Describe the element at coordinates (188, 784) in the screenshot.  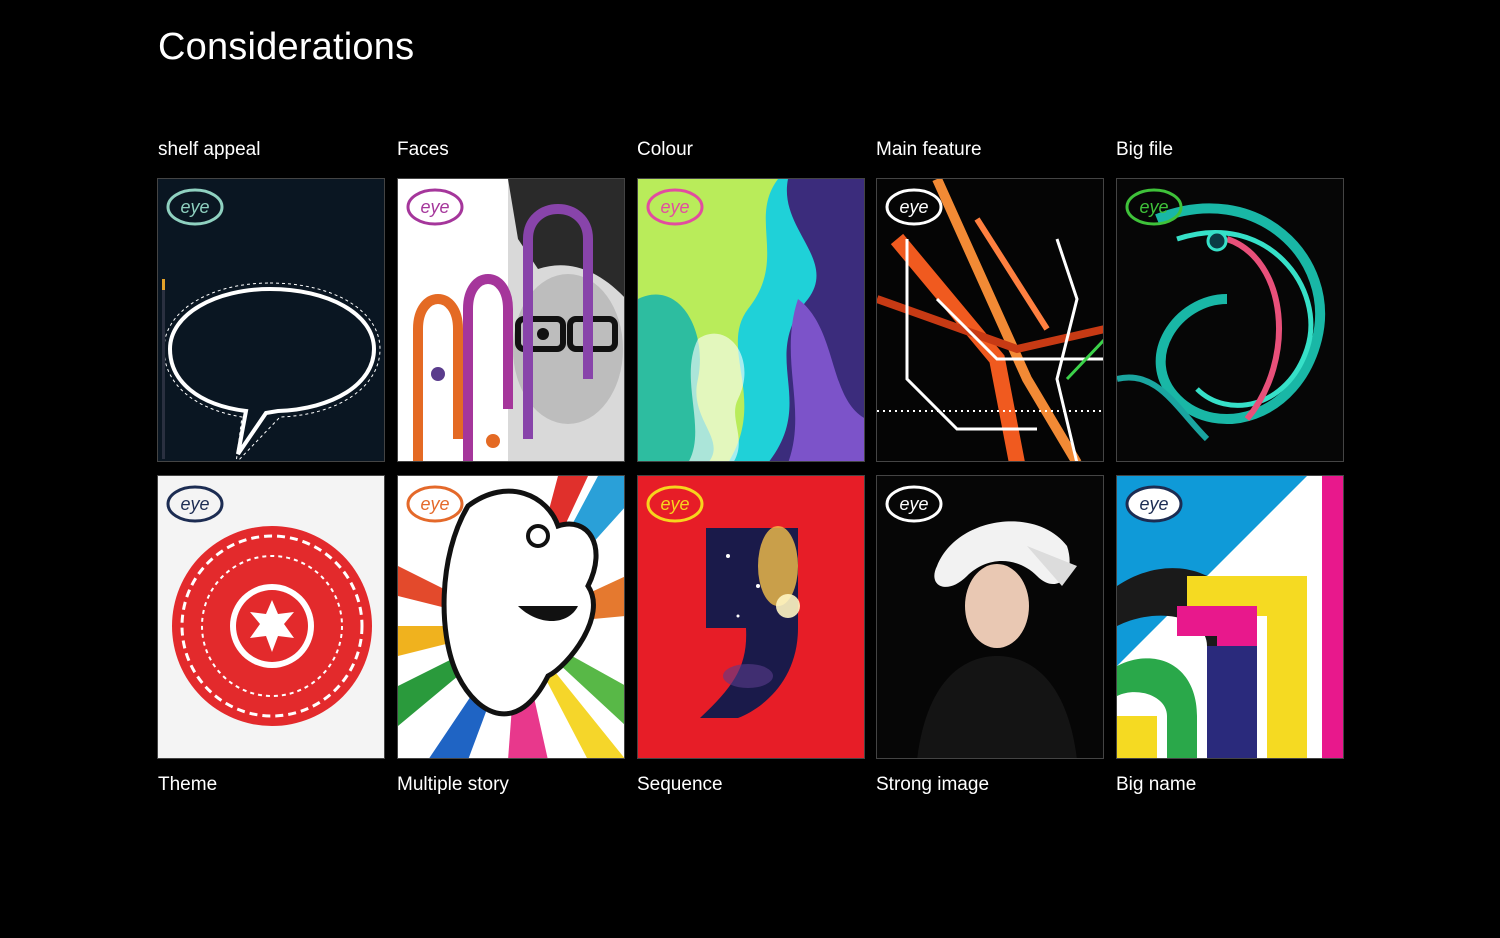
I see `label-theme: Theme` at that location.